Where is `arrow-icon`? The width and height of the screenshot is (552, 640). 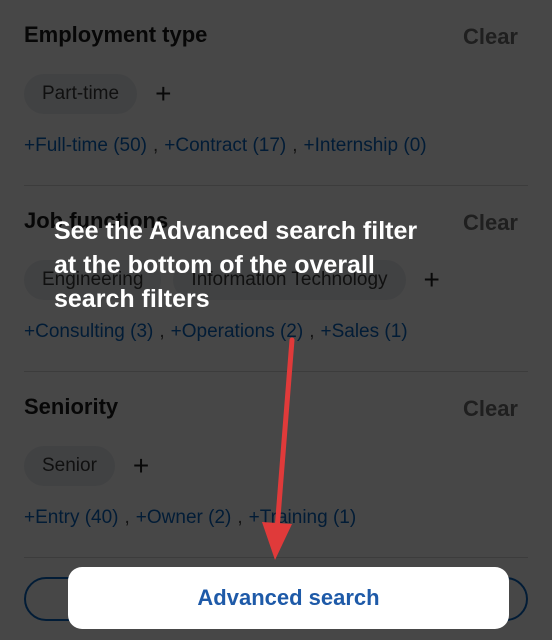
arrow-icon is located at coordinates (278, 448).